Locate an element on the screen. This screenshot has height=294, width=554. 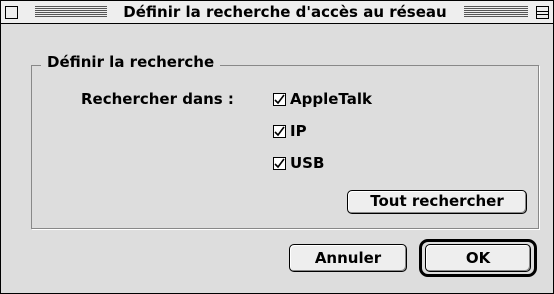
checkbox-ip: IP is located at coordinates (290, 131).